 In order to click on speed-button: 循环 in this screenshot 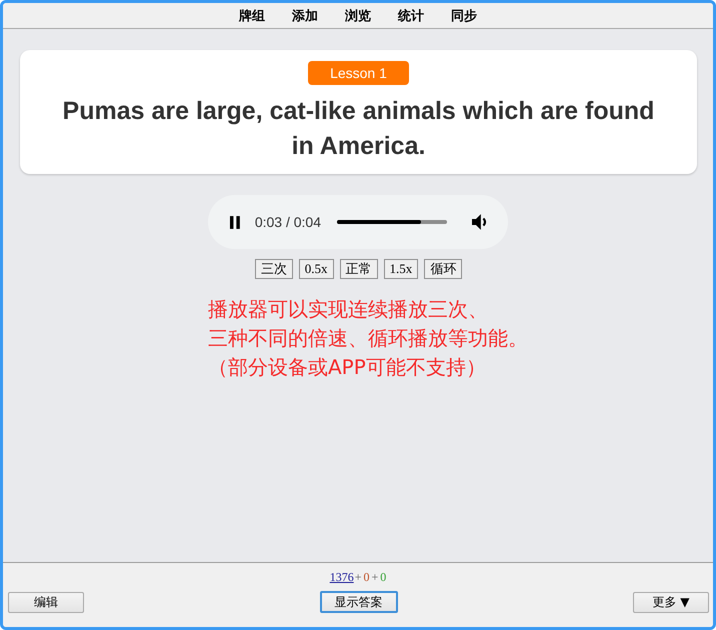, I will do `click(443, 269)`.